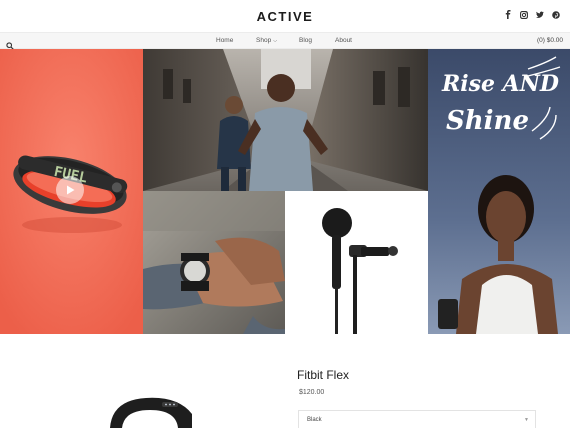 This screenshot has width=570, height=428. What do you see at coordinates (556, 14) in the screenshot?
I see `pinterest-icon` at bounding box center [556, 14].